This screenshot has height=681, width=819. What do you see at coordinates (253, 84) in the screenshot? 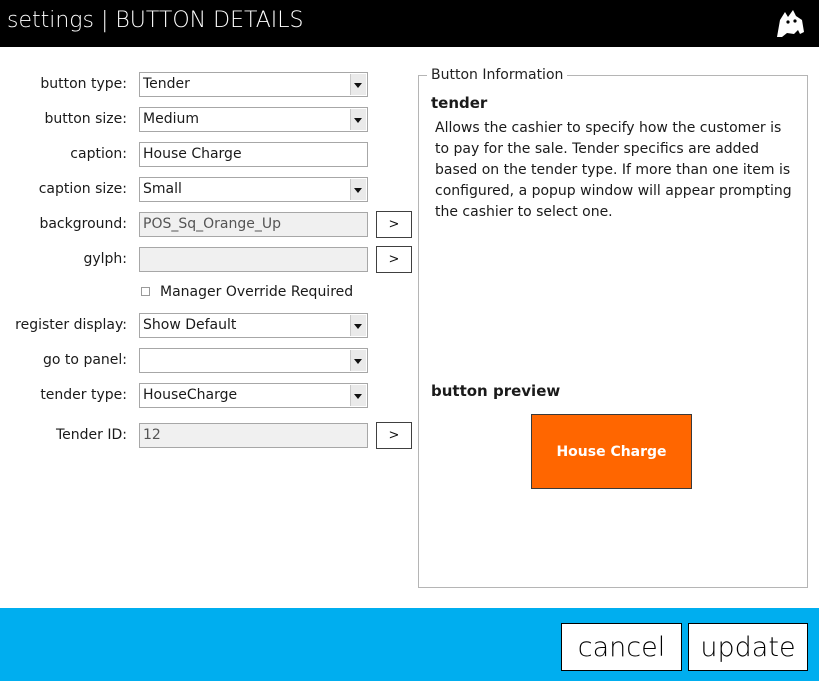
I see `button-type-select: Tender` at bounding box center [253, 84].